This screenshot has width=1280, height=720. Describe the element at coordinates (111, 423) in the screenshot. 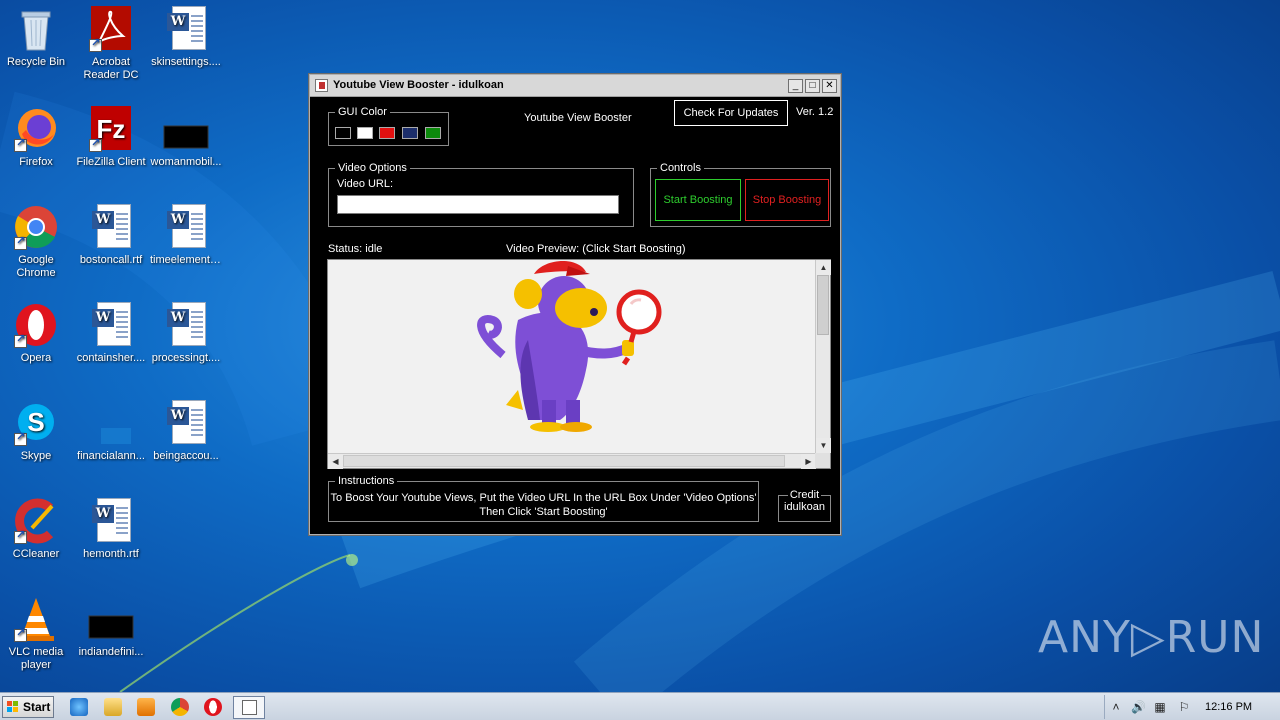

I see `blank-file-icon` at that location.